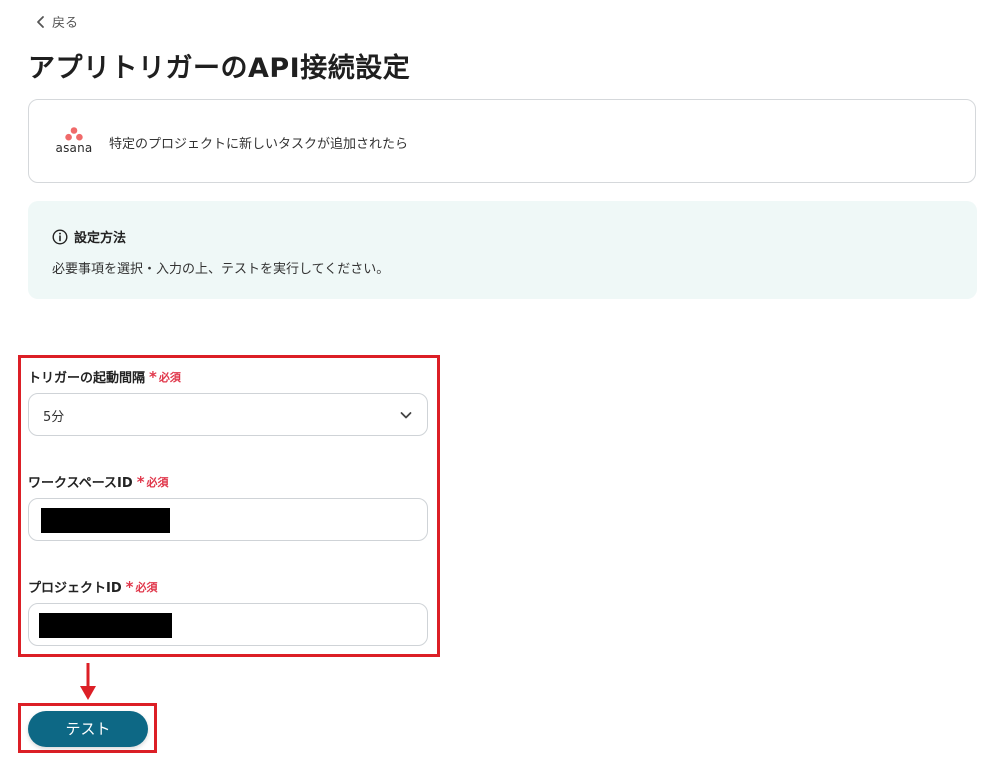 The image size is (993, 760). What do you see at coordinates (54, 417) in the screenshot?
I see `interval-select-value: 5分` at bounding box center [54, 417].